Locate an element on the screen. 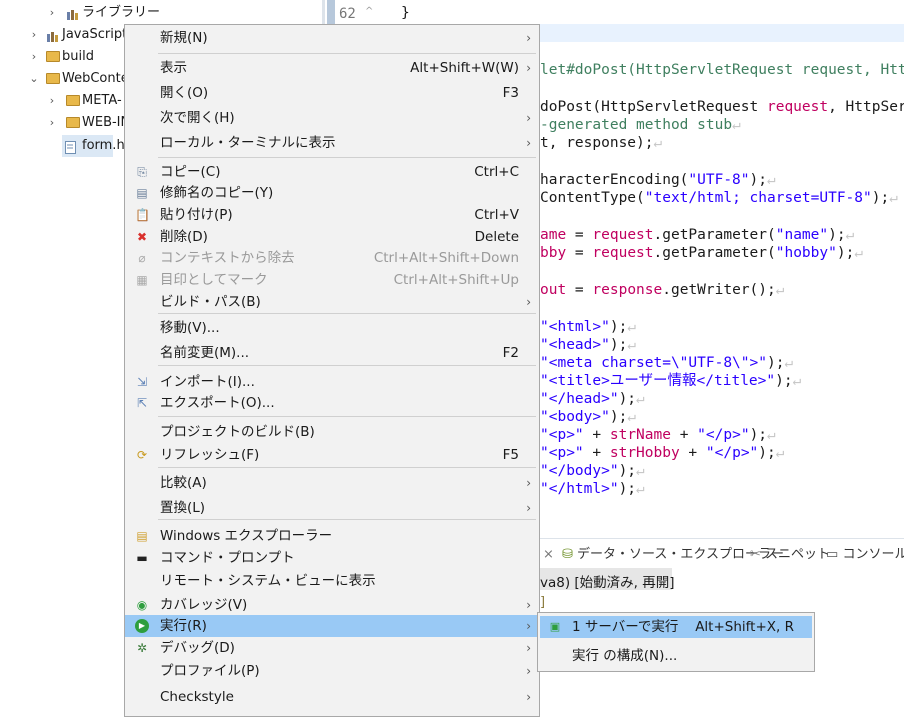 This screenshot has width=904, height=718. menu-item-debug: ✲ デバッグ(D) › is located at coordinates (332, 648).